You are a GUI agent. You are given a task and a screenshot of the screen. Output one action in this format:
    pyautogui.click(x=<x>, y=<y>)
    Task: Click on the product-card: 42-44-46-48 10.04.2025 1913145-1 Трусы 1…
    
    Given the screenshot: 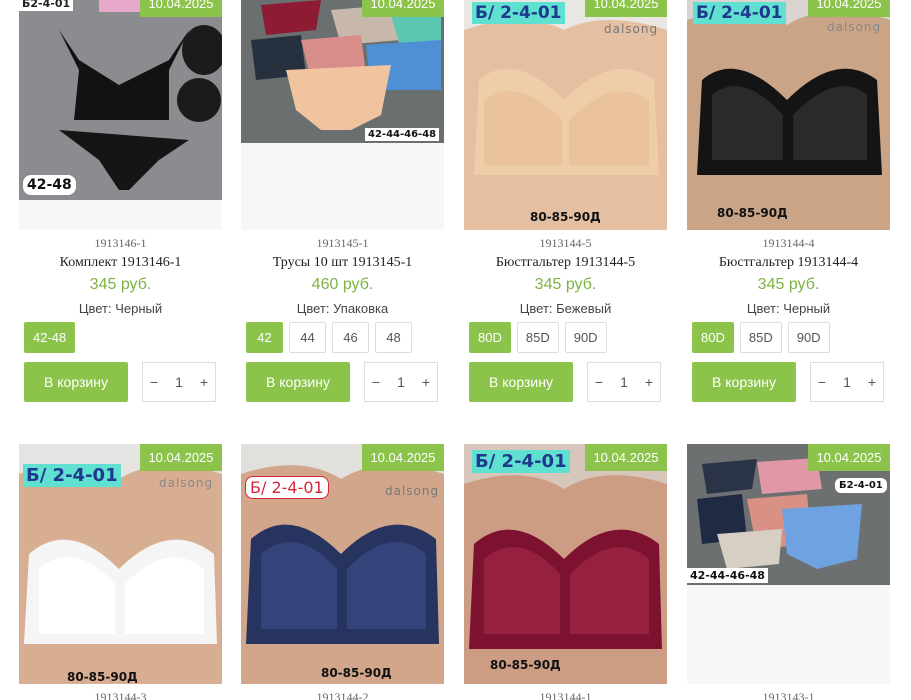 What is the action you would take?
    pyautogui.click(x=342, y=201)
    